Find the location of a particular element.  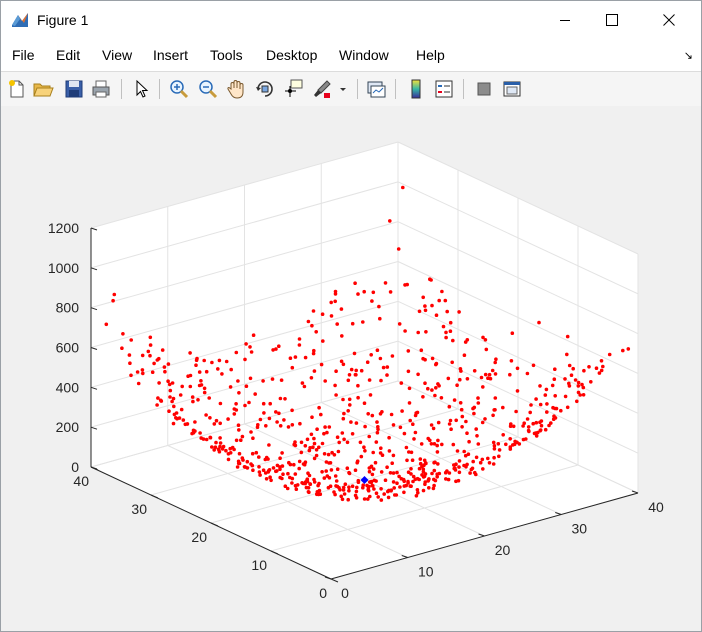

zoom-out-icon is located at coordinates (208, 89).